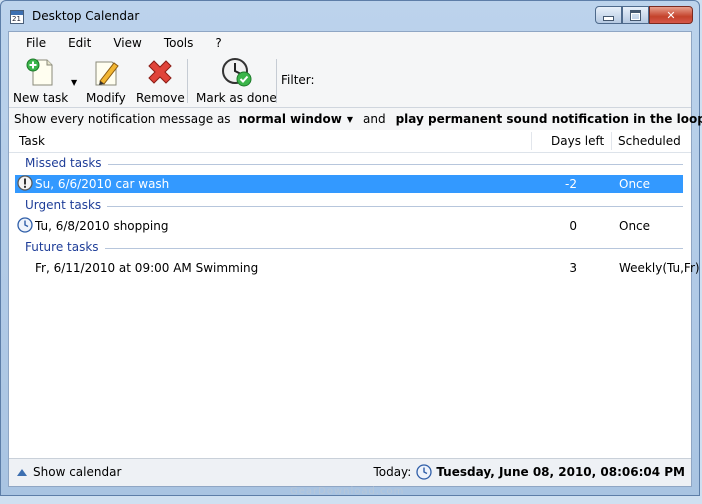 The width and height of the screenshot is (702, 504). What do you see at coordinates (577, 141) in the screenshot?
I see `column-header-days-left: Days left` at bounding box center [577, 141].